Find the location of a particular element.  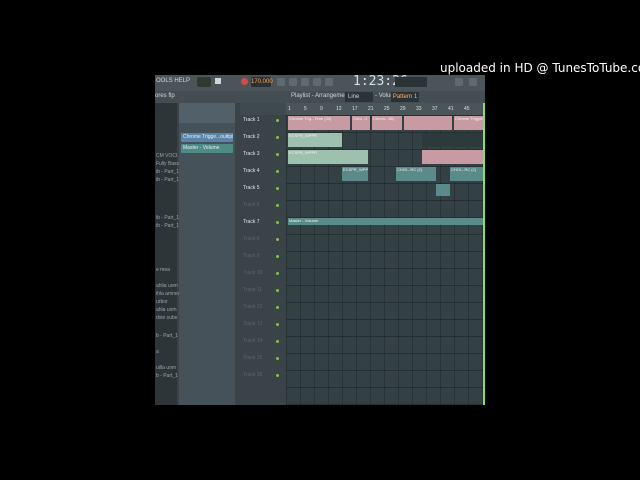

clip: Master - Volume is located at coordinates (386, 221).